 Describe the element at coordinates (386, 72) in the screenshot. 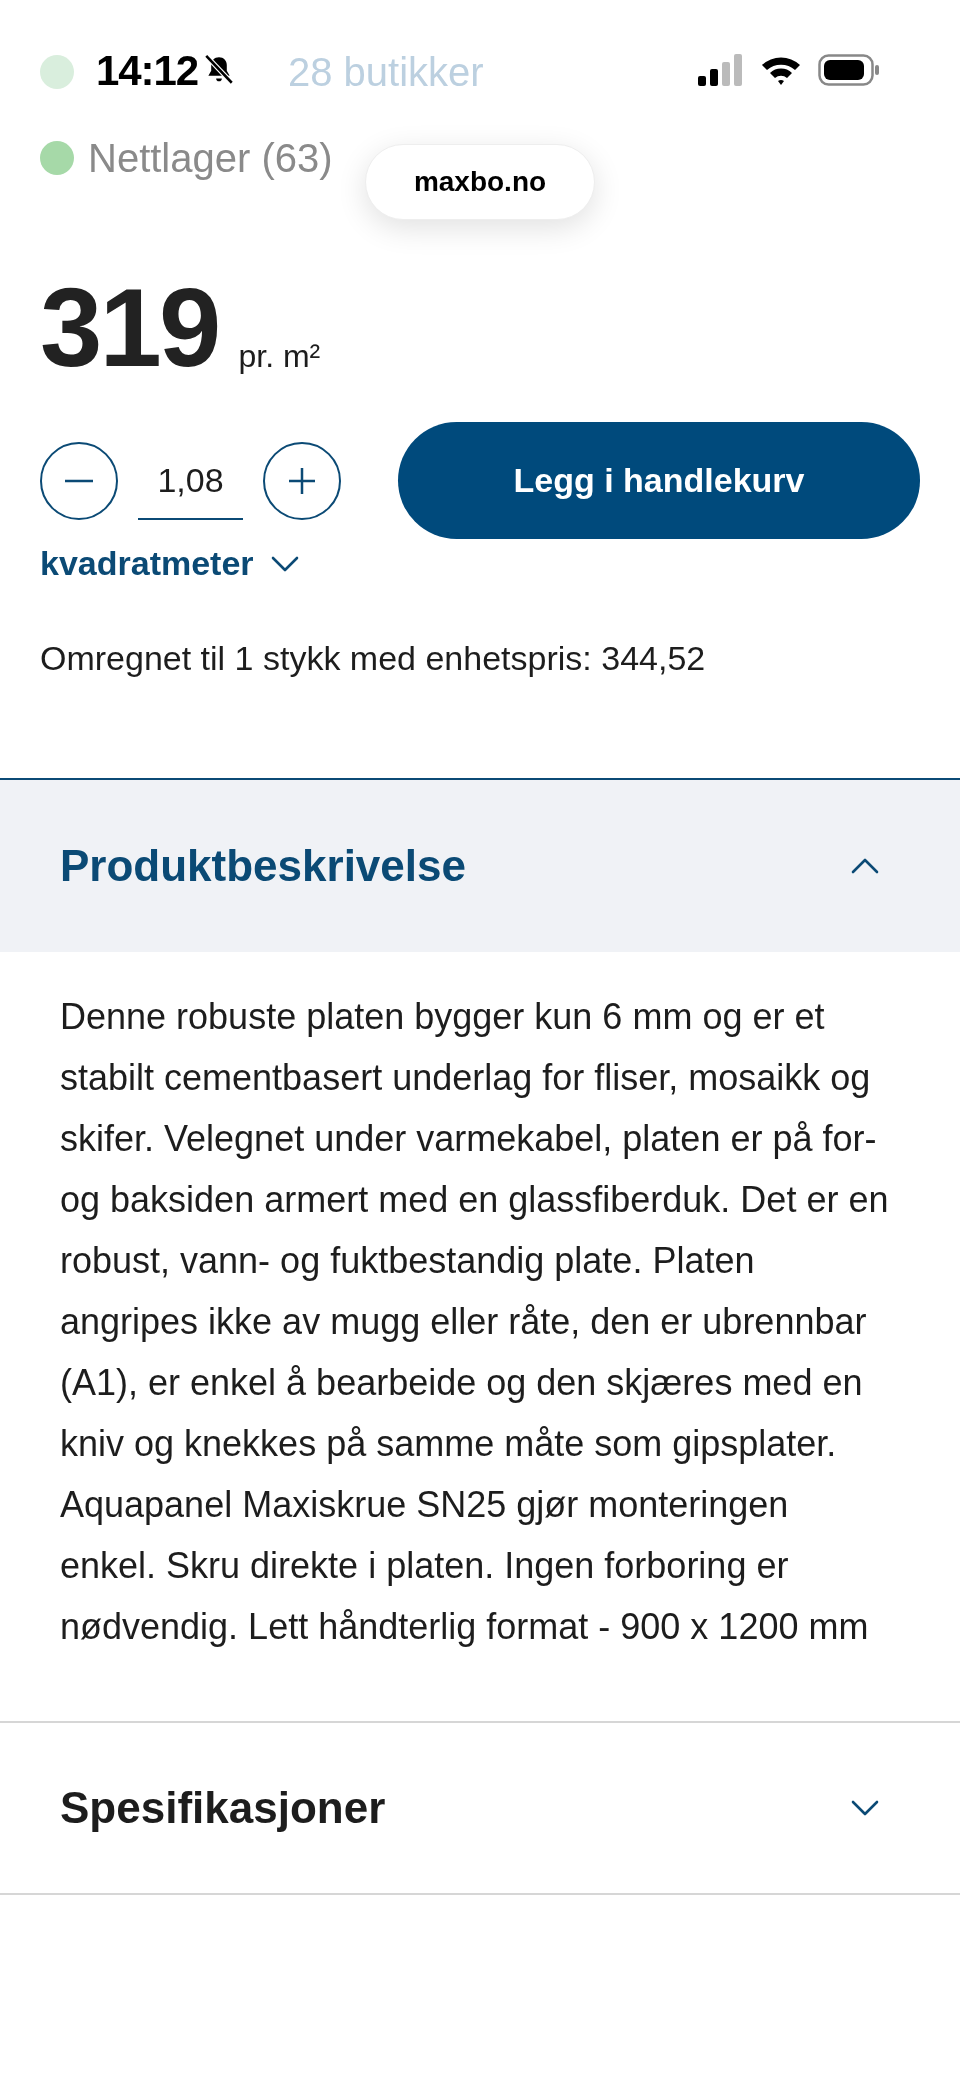

I see `stock-label: 28 butikker` at that location.